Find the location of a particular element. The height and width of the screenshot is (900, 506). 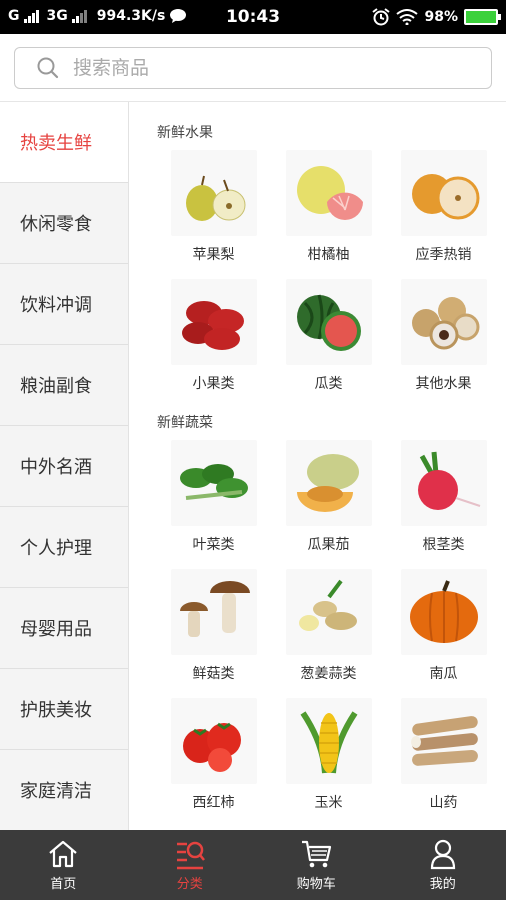

category-item: 柑橘柚 is located at coordinates (328, 212).